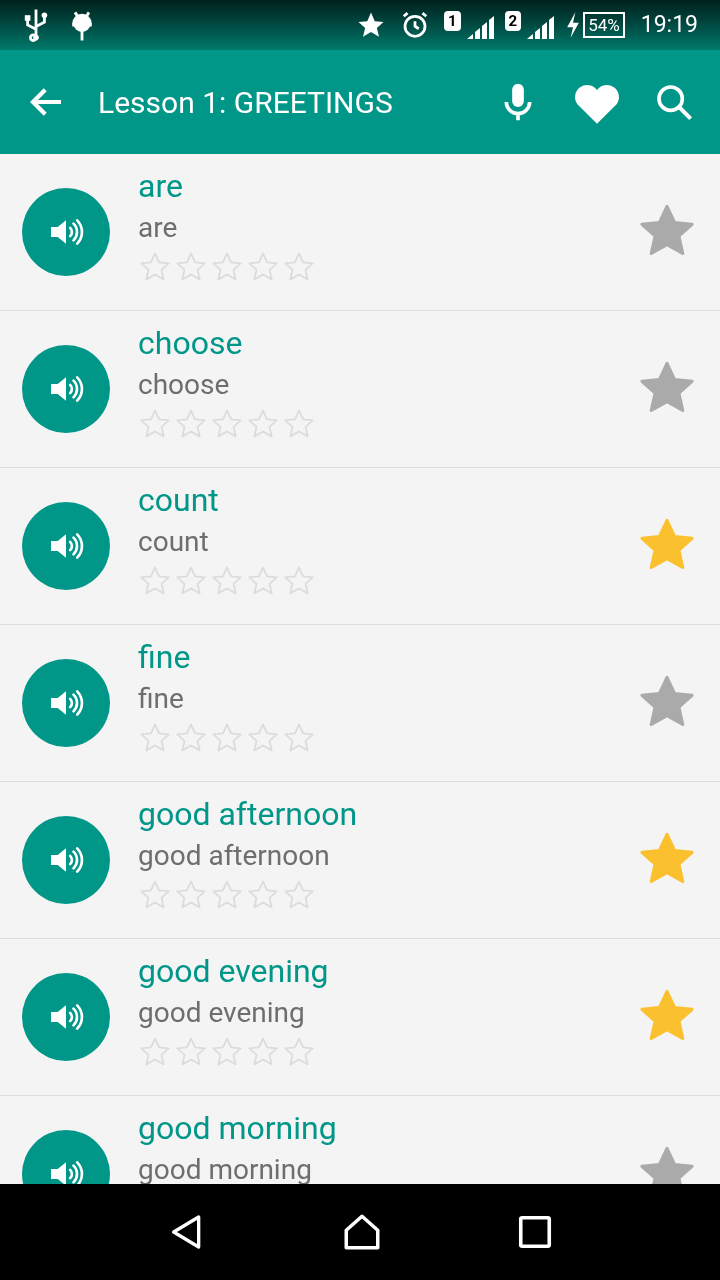 Image resolution: width=720 pixels, height=1280 pixels. Describe the element at coordinates (161, 699) in the screenshot. I see `word-translation: fine` at that location.